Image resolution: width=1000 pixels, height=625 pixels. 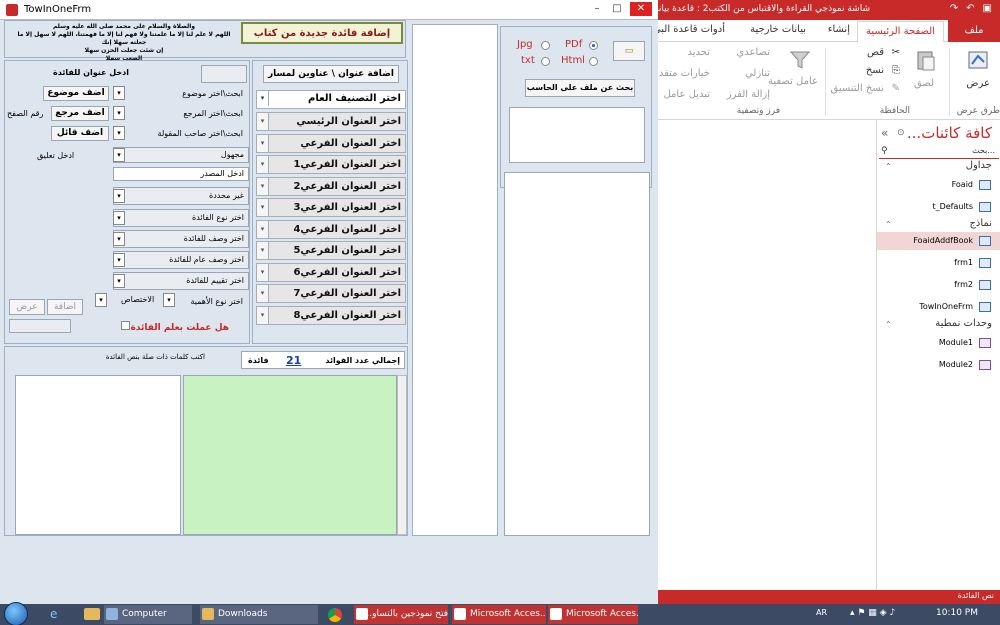 What do you see at coordinates (331, 74) in the screenshot?
I see `add-title-path-button: اضافة عنوان \ عناوين لمسار` at bounding box center [331, 74].